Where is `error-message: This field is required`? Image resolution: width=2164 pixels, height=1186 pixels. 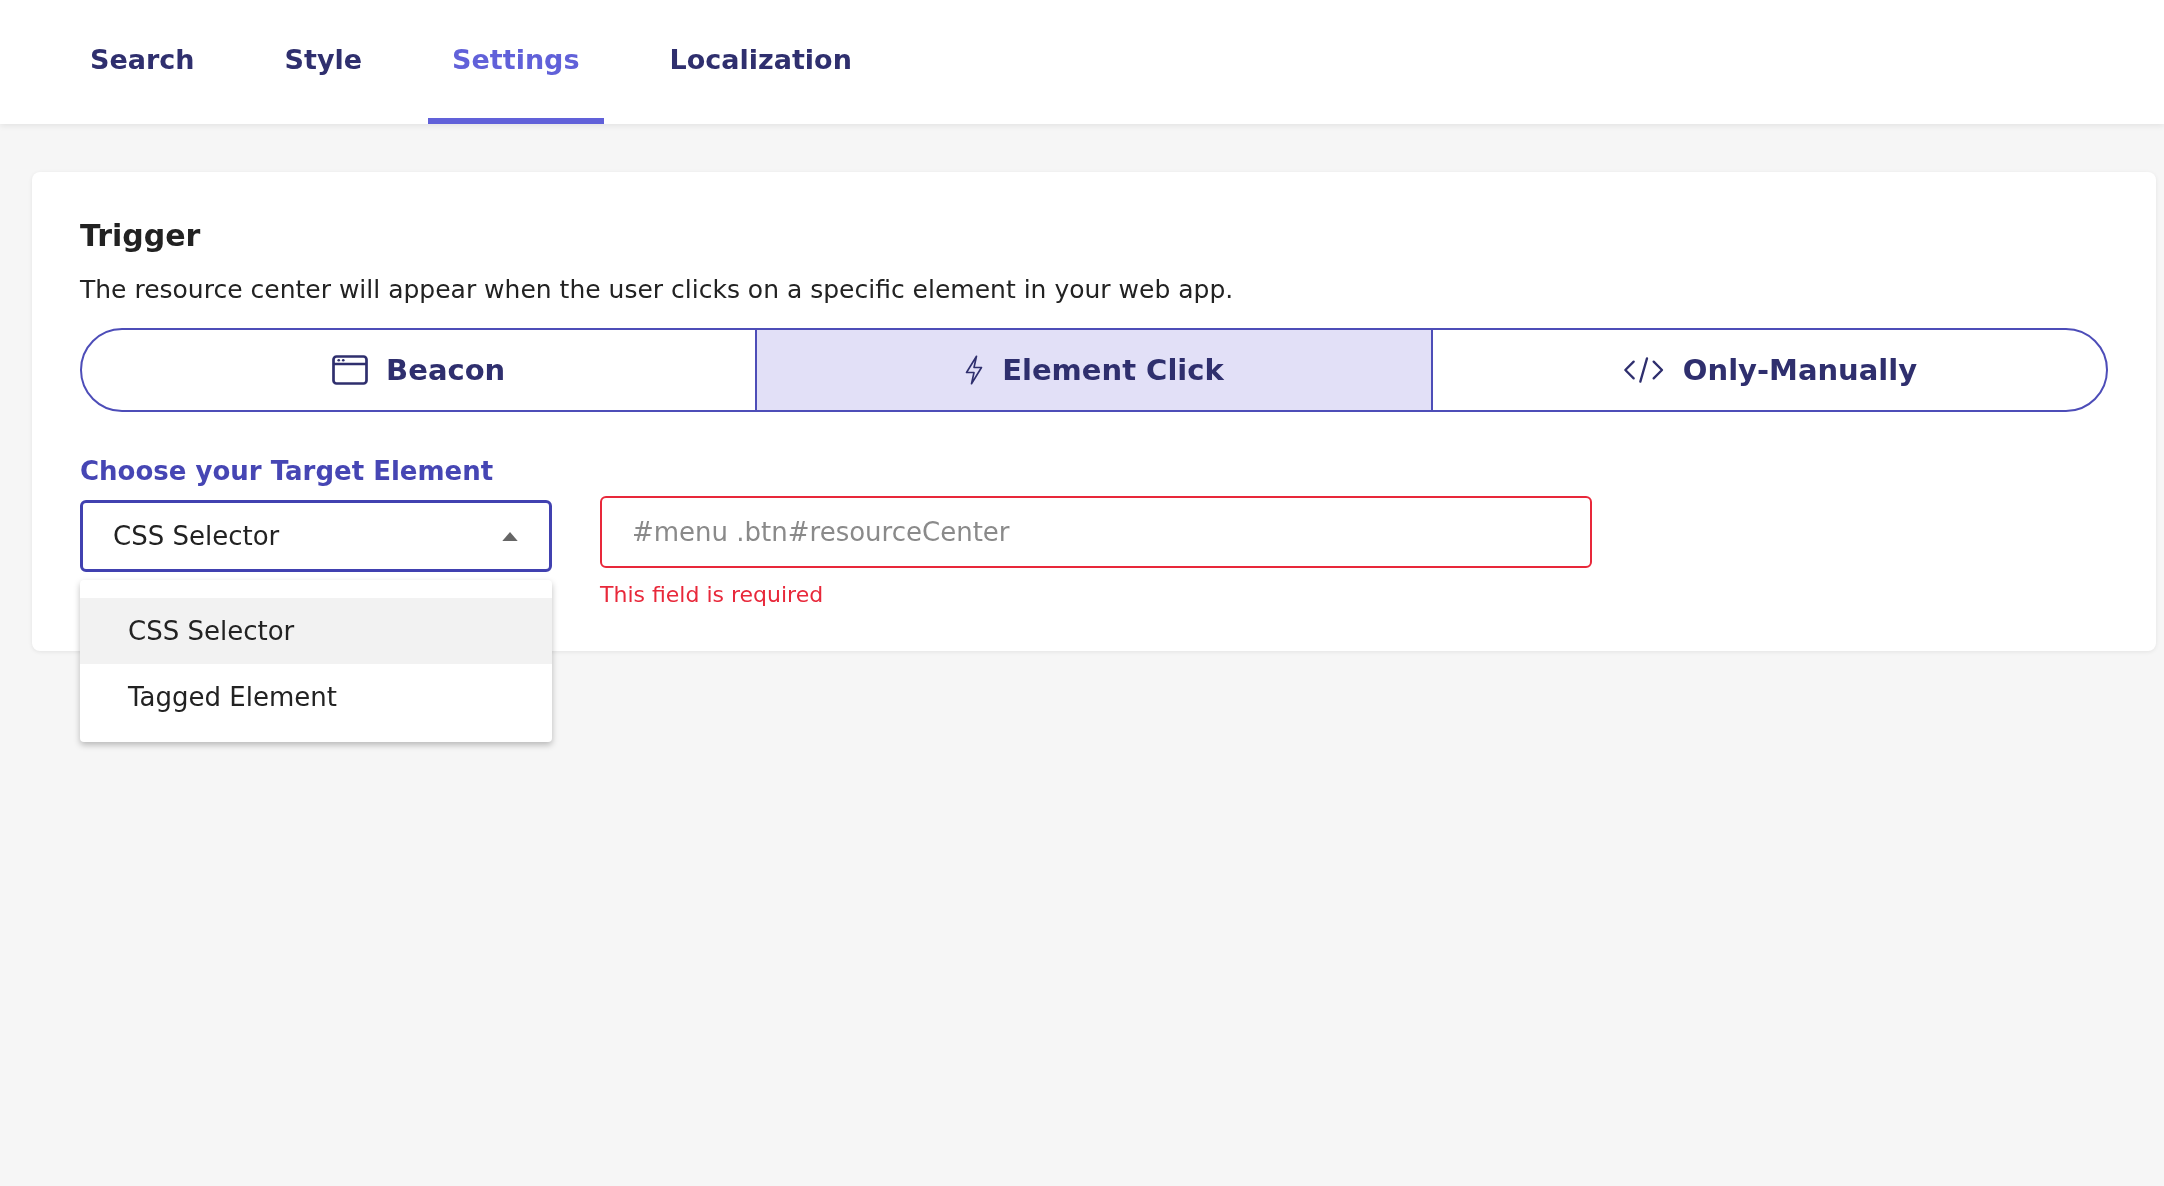 error-message: This field is required is located at coordinates (712, 594).